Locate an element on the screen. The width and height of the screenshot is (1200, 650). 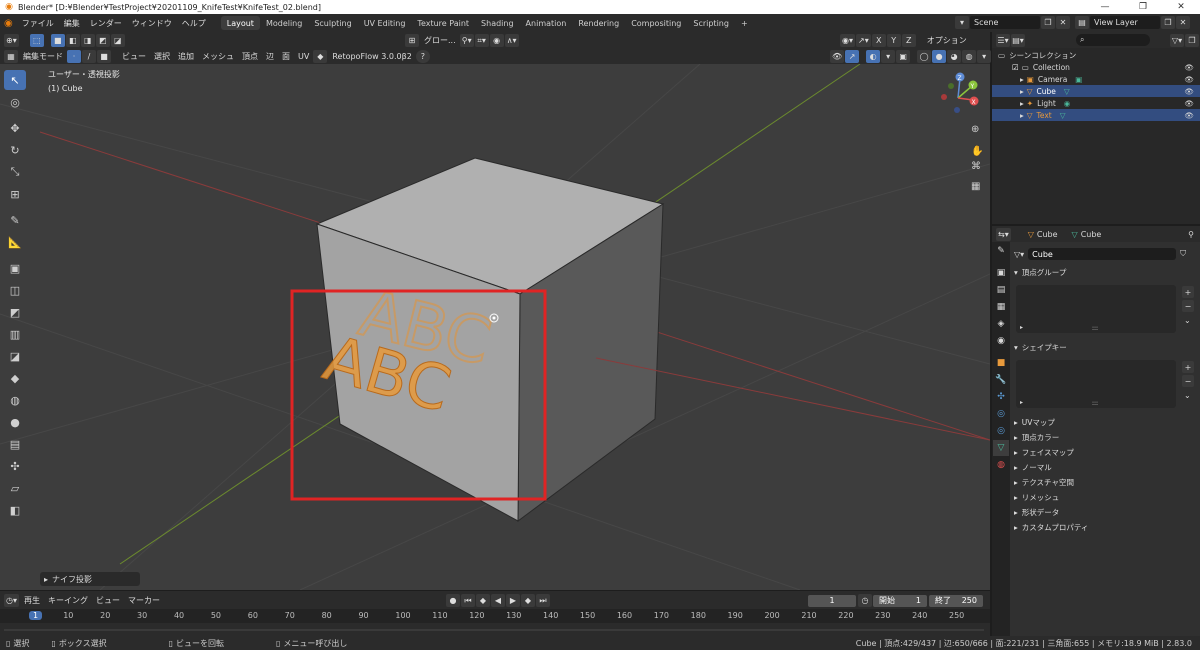
edge-select-icon: / is located at coordinates (89, 56).